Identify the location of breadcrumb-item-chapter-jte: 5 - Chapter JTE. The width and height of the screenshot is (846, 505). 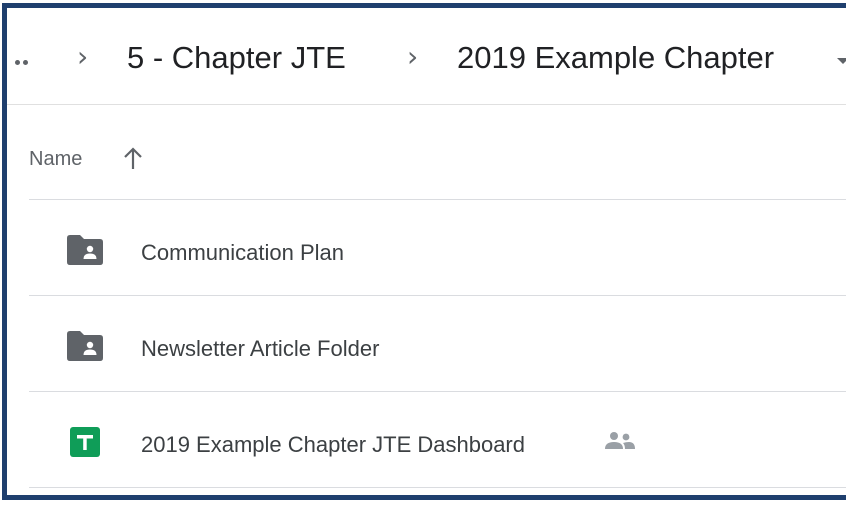
(236, 58).